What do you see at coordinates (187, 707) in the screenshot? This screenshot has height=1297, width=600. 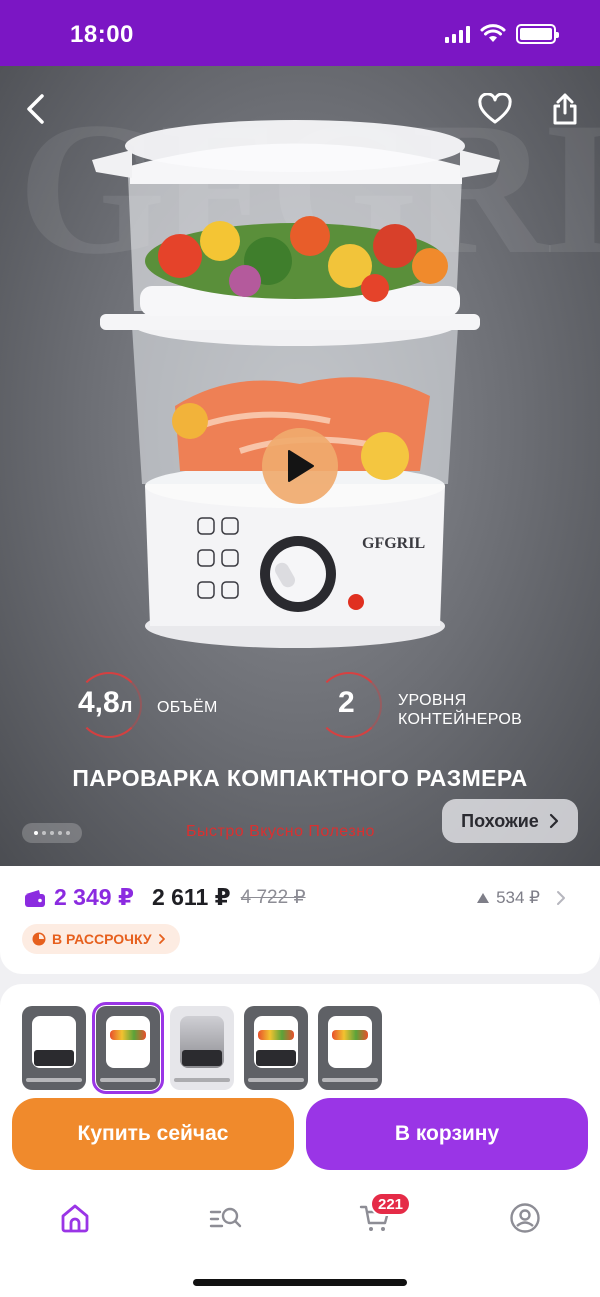 I see `spec-volume-label: ОБЪЁМ` at bounding box center [187, 707].